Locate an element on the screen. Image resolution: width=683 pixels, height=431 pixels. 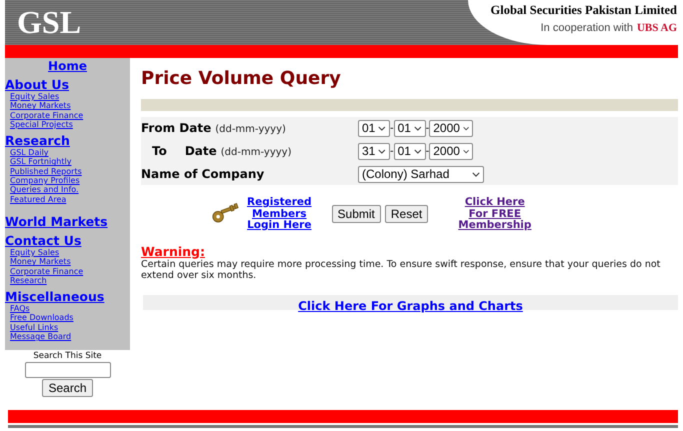
company-select: (Colony) Sarhad is located at coordinates (421, 174).